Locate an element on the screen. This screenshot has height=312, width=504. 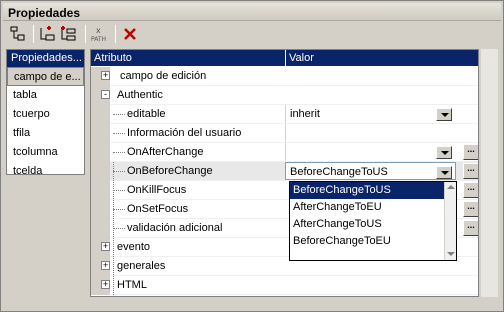
element-list-item: tcuerpo is located at coordinates (45, 114).